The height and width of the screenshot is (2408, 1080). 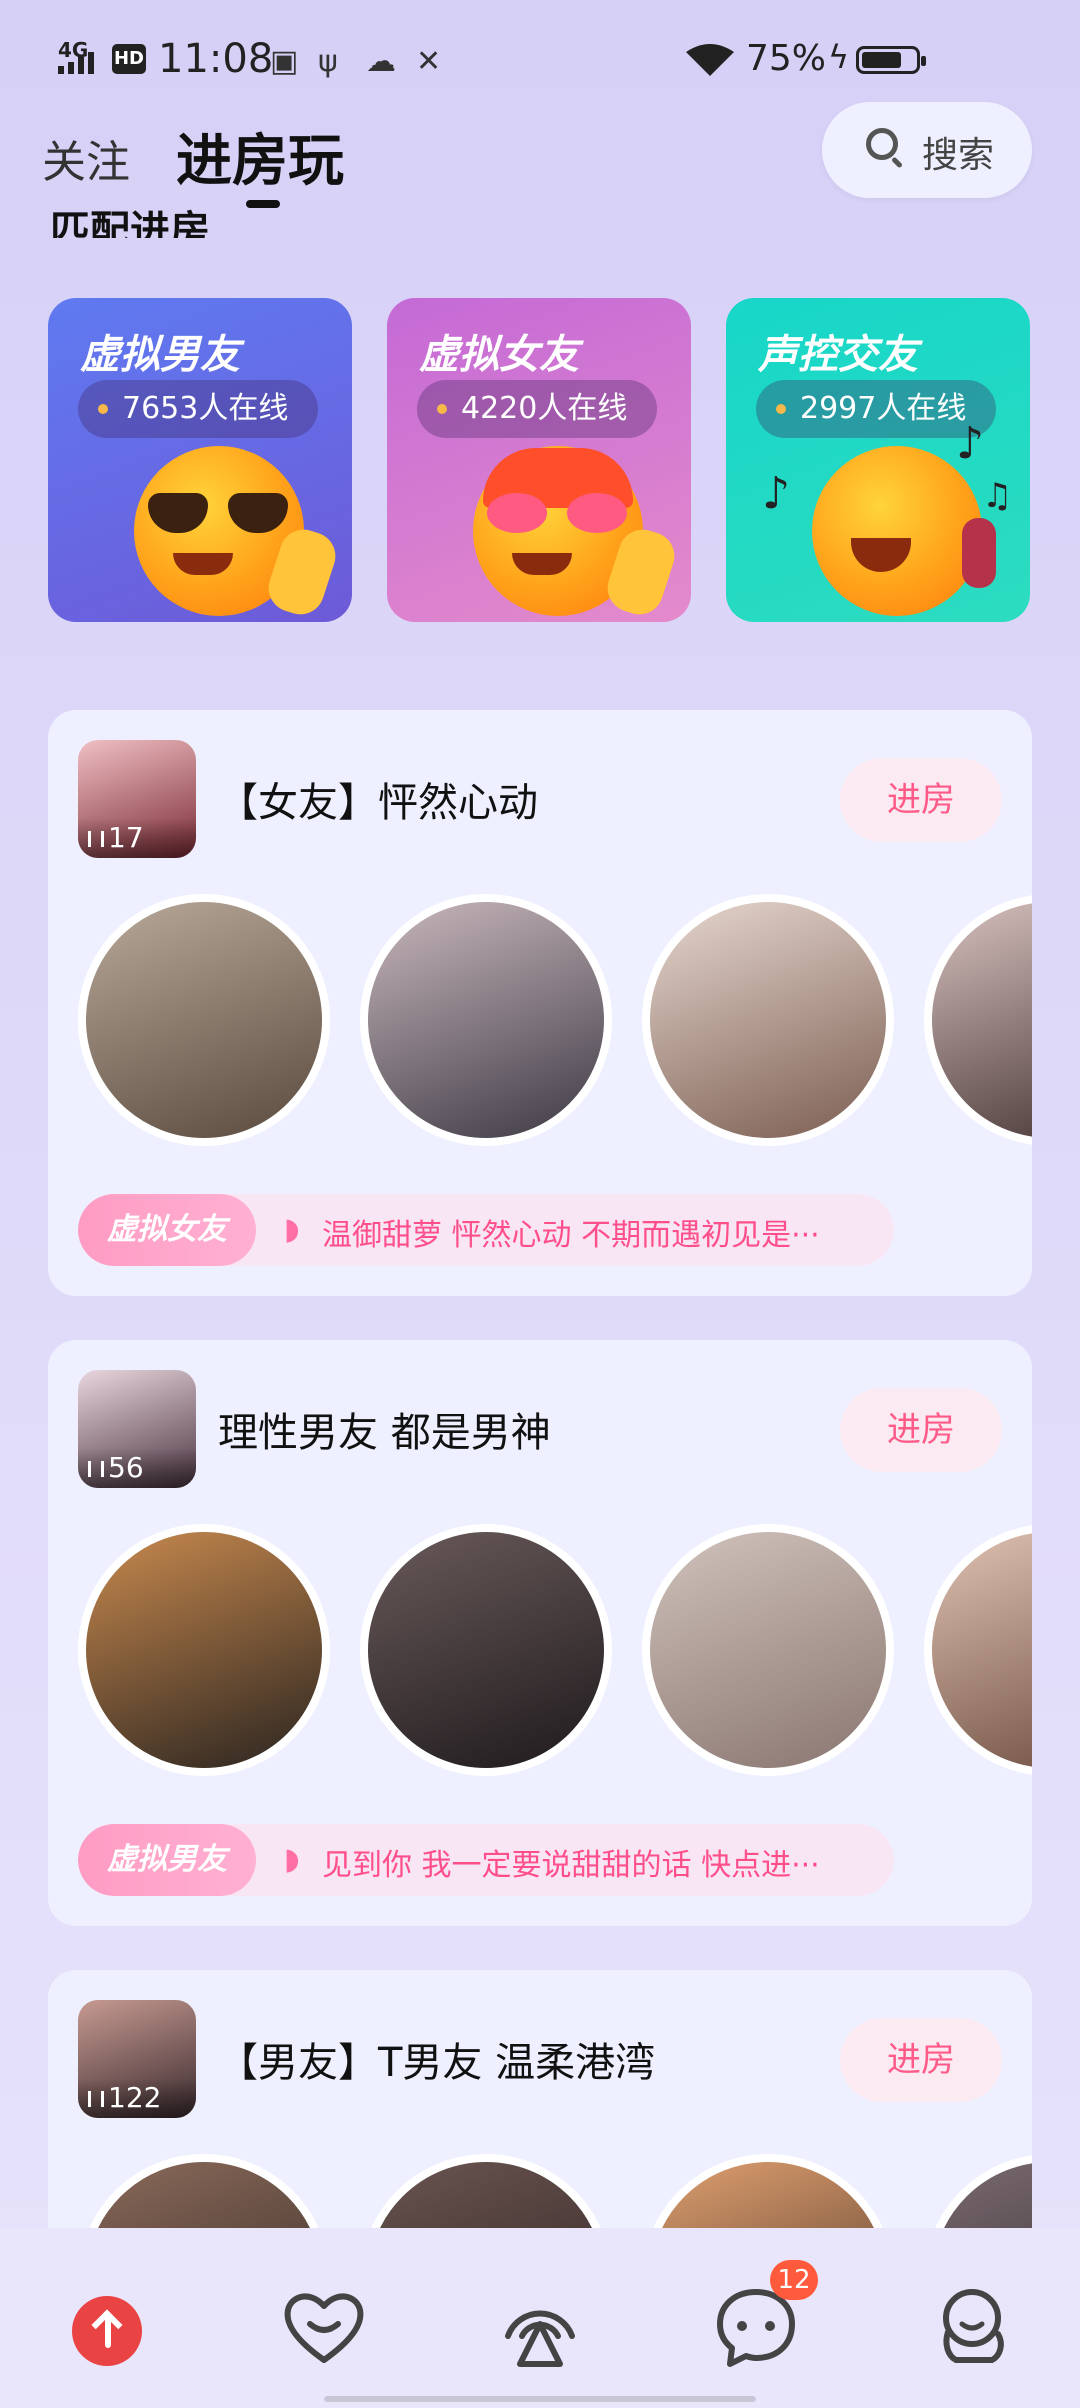 What do you see at coordinates (429, 61) in the screenshot?
I see `tools-icon: ✕` at bounding box center [429, 61].